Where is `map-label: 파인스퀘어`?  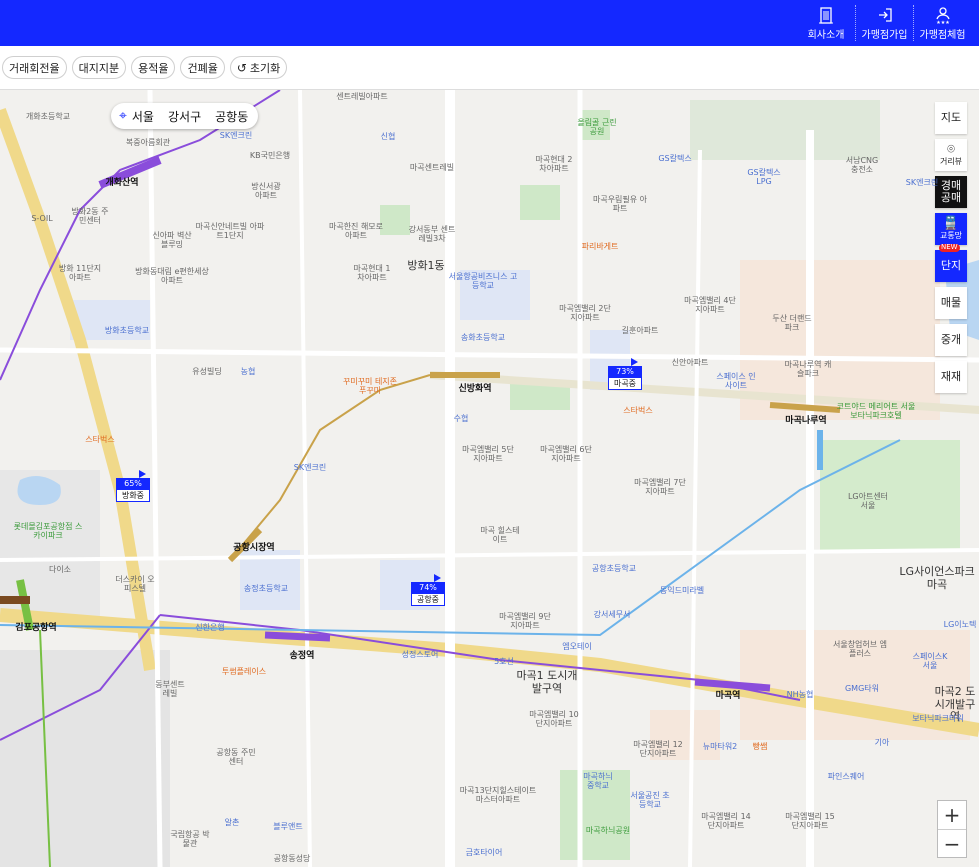 map-label: 파인스퀘어 is located at coordinates (846, 776).